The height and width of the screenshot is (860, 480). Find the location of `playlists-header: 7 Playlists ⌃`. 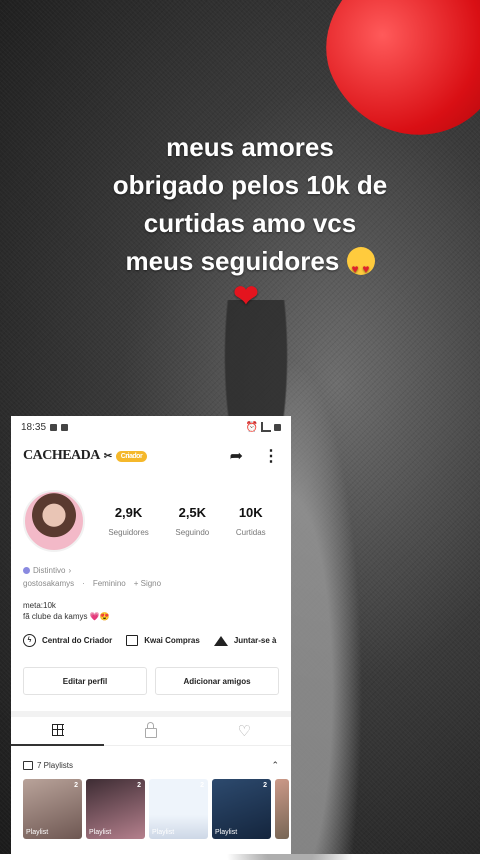

playlists-header: 7 Playlists ⌃ is located at coordinates (151, 762).